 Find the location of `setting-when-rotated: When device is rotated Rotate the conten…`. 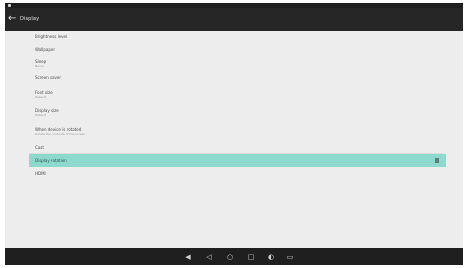

setting-when-rotated: When device is rotated Rotate the conten… is located at coordinates (234, 133).